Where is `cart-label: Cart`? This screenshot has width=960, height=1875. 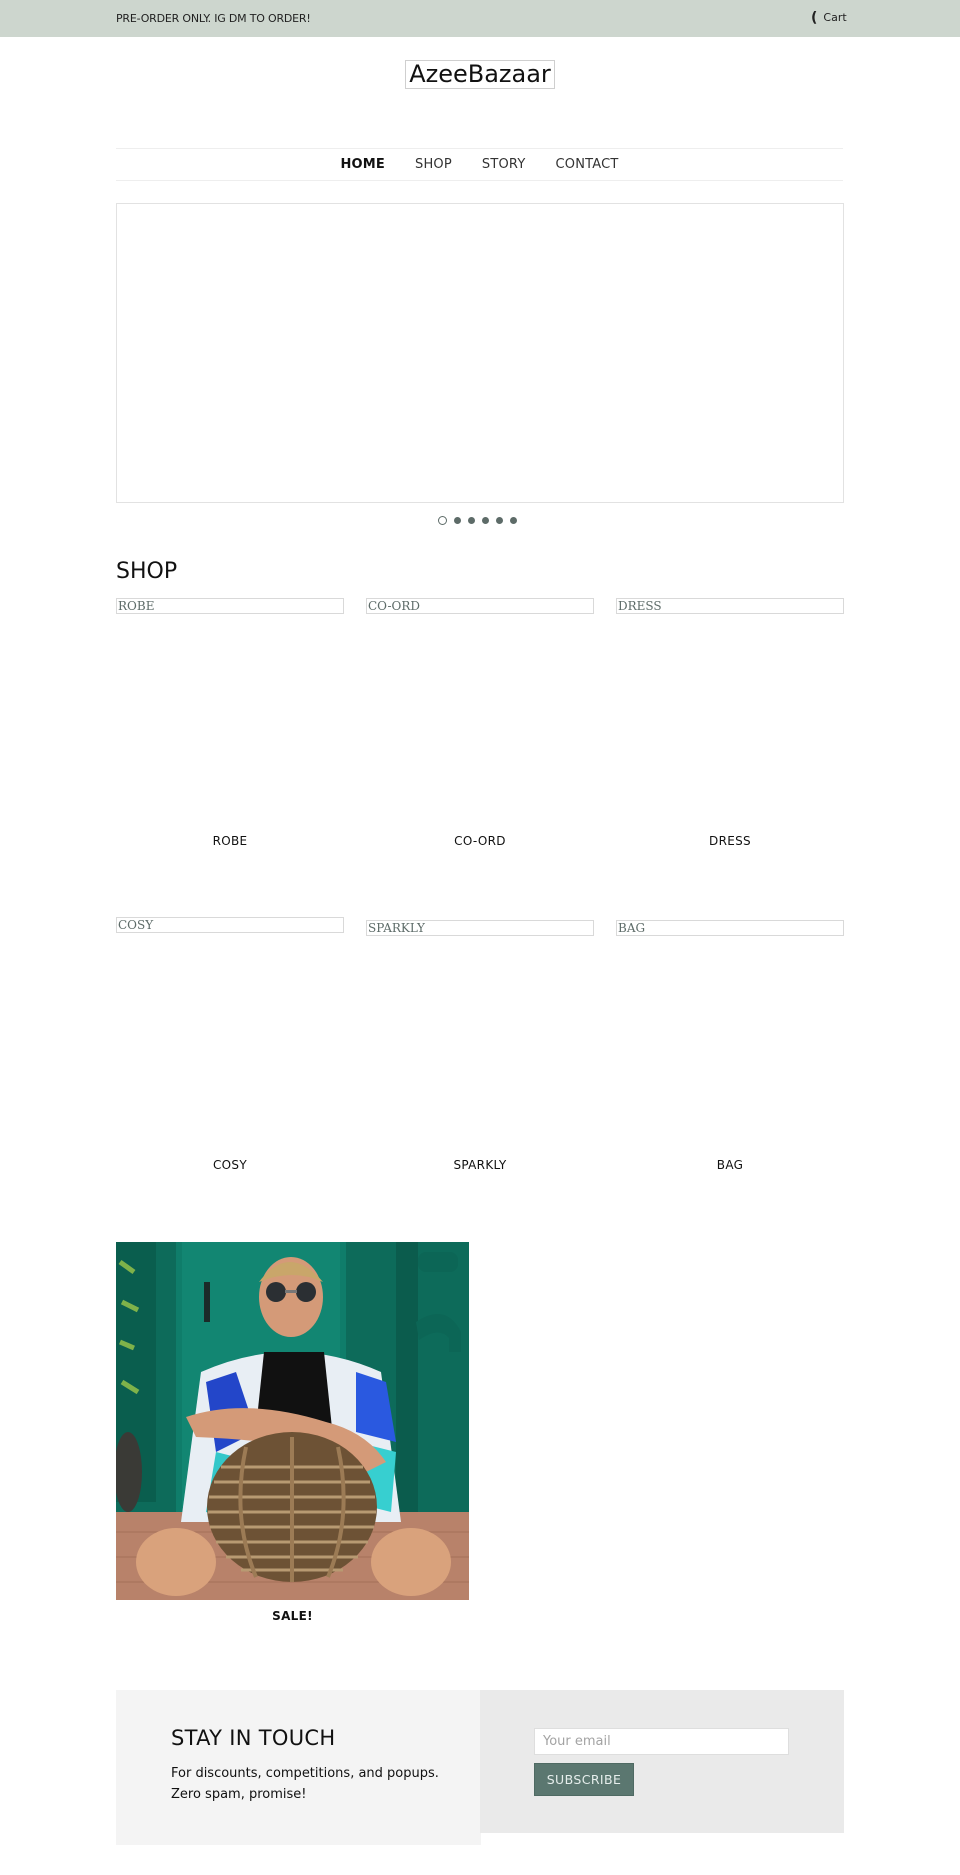
cart-label: Cart is located at coordinates (835, 17).